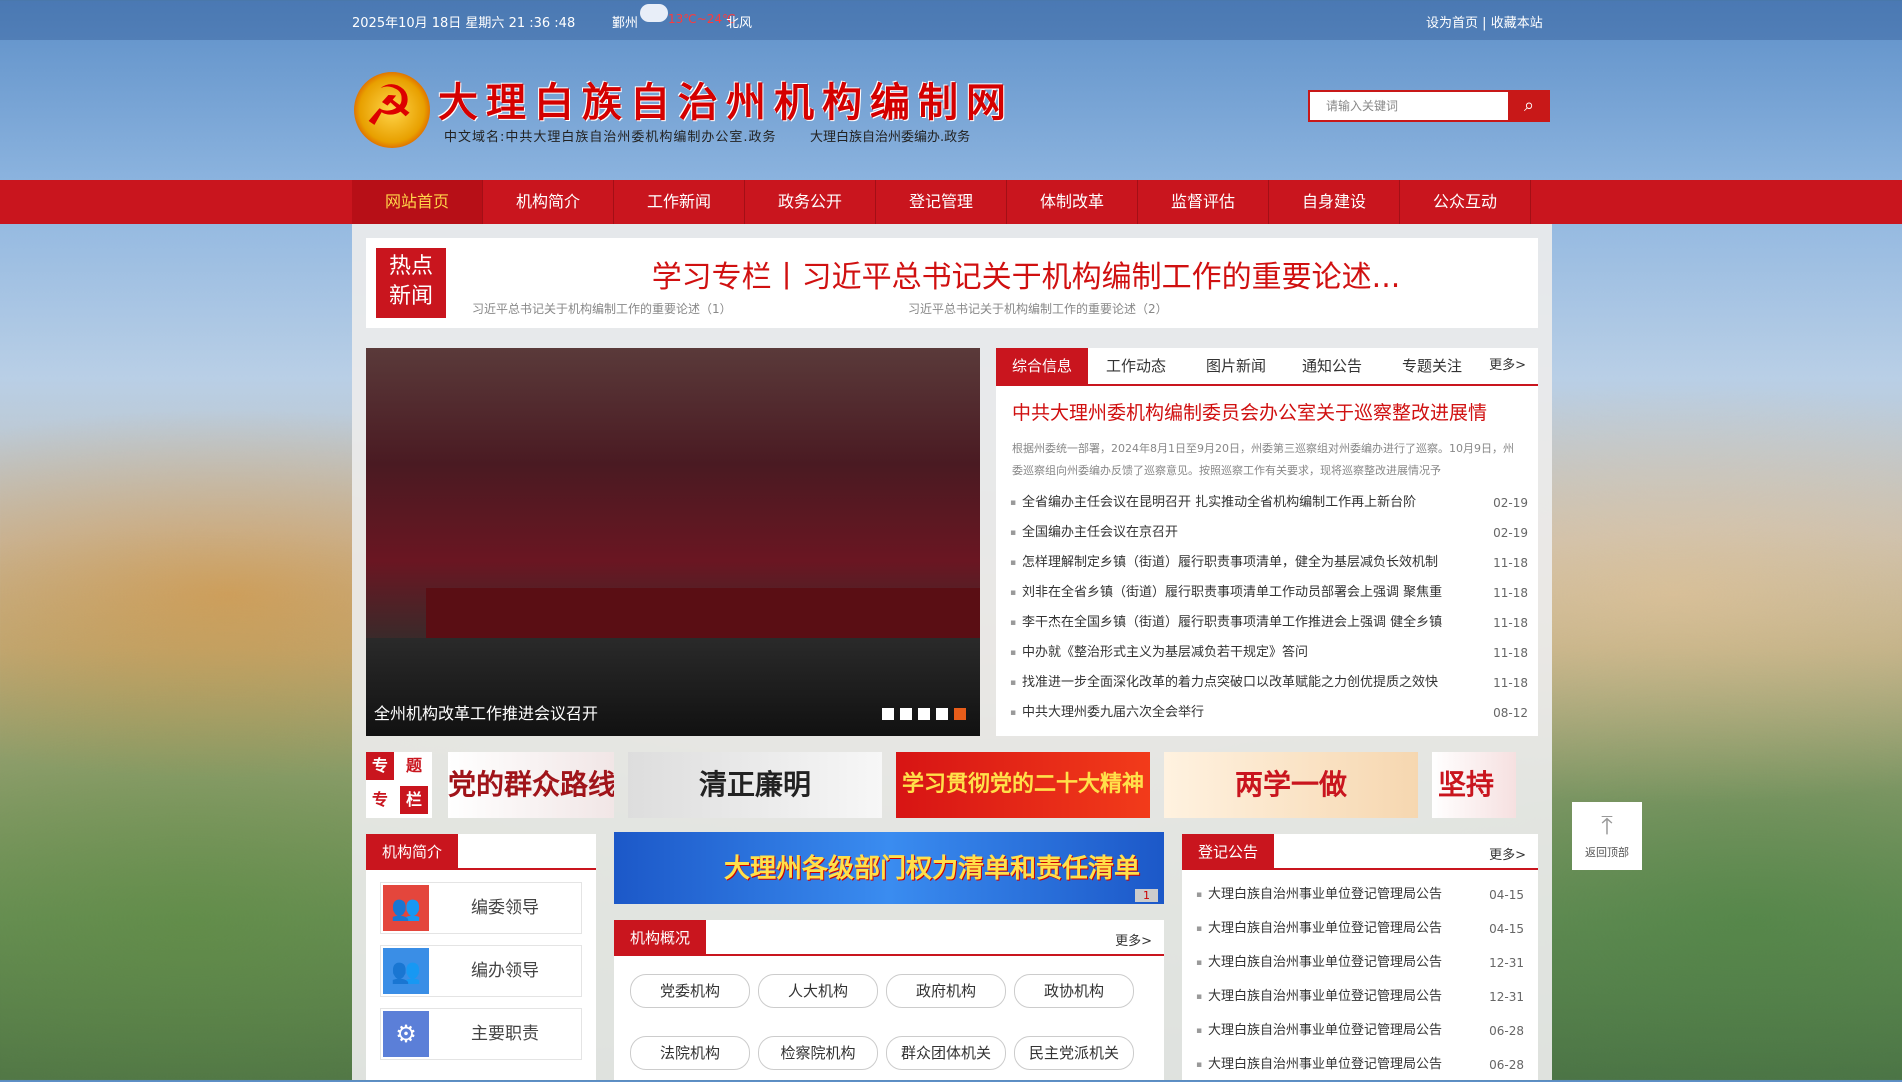 This screenshot has width=1902, height=1082. I want to click on search-icon: ⌕, so click(1529, 105).